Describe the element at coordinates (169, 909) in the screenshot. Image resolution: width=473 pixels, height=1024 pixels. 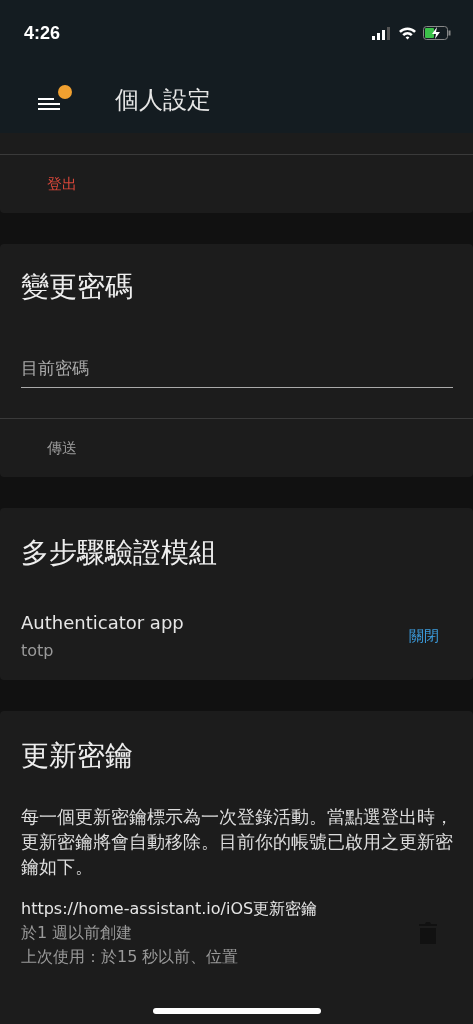
I see `token-name: https://home-assistant.io/iOS更新密鑰` at that location.